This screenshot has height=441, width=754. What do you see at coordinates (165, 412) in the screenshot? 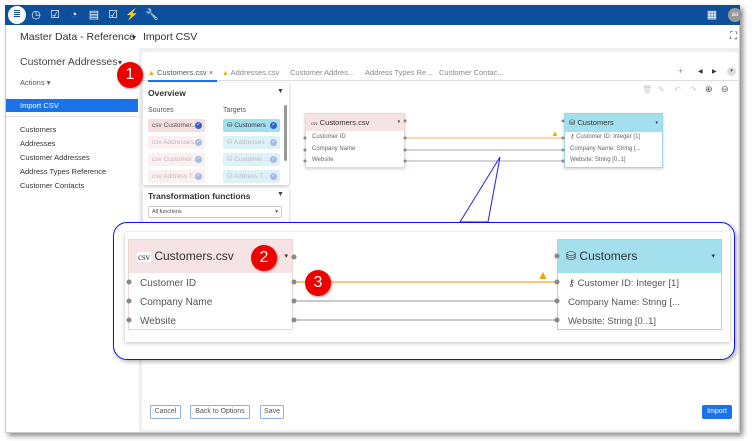
I see `cancel-button: Cancel` at bounding box center [165, 412].